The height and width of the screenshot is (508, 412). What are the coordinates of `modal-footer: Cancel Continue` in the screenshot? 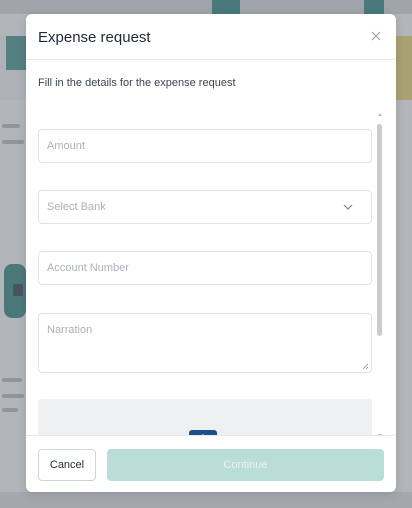 It's located at (211, 463).